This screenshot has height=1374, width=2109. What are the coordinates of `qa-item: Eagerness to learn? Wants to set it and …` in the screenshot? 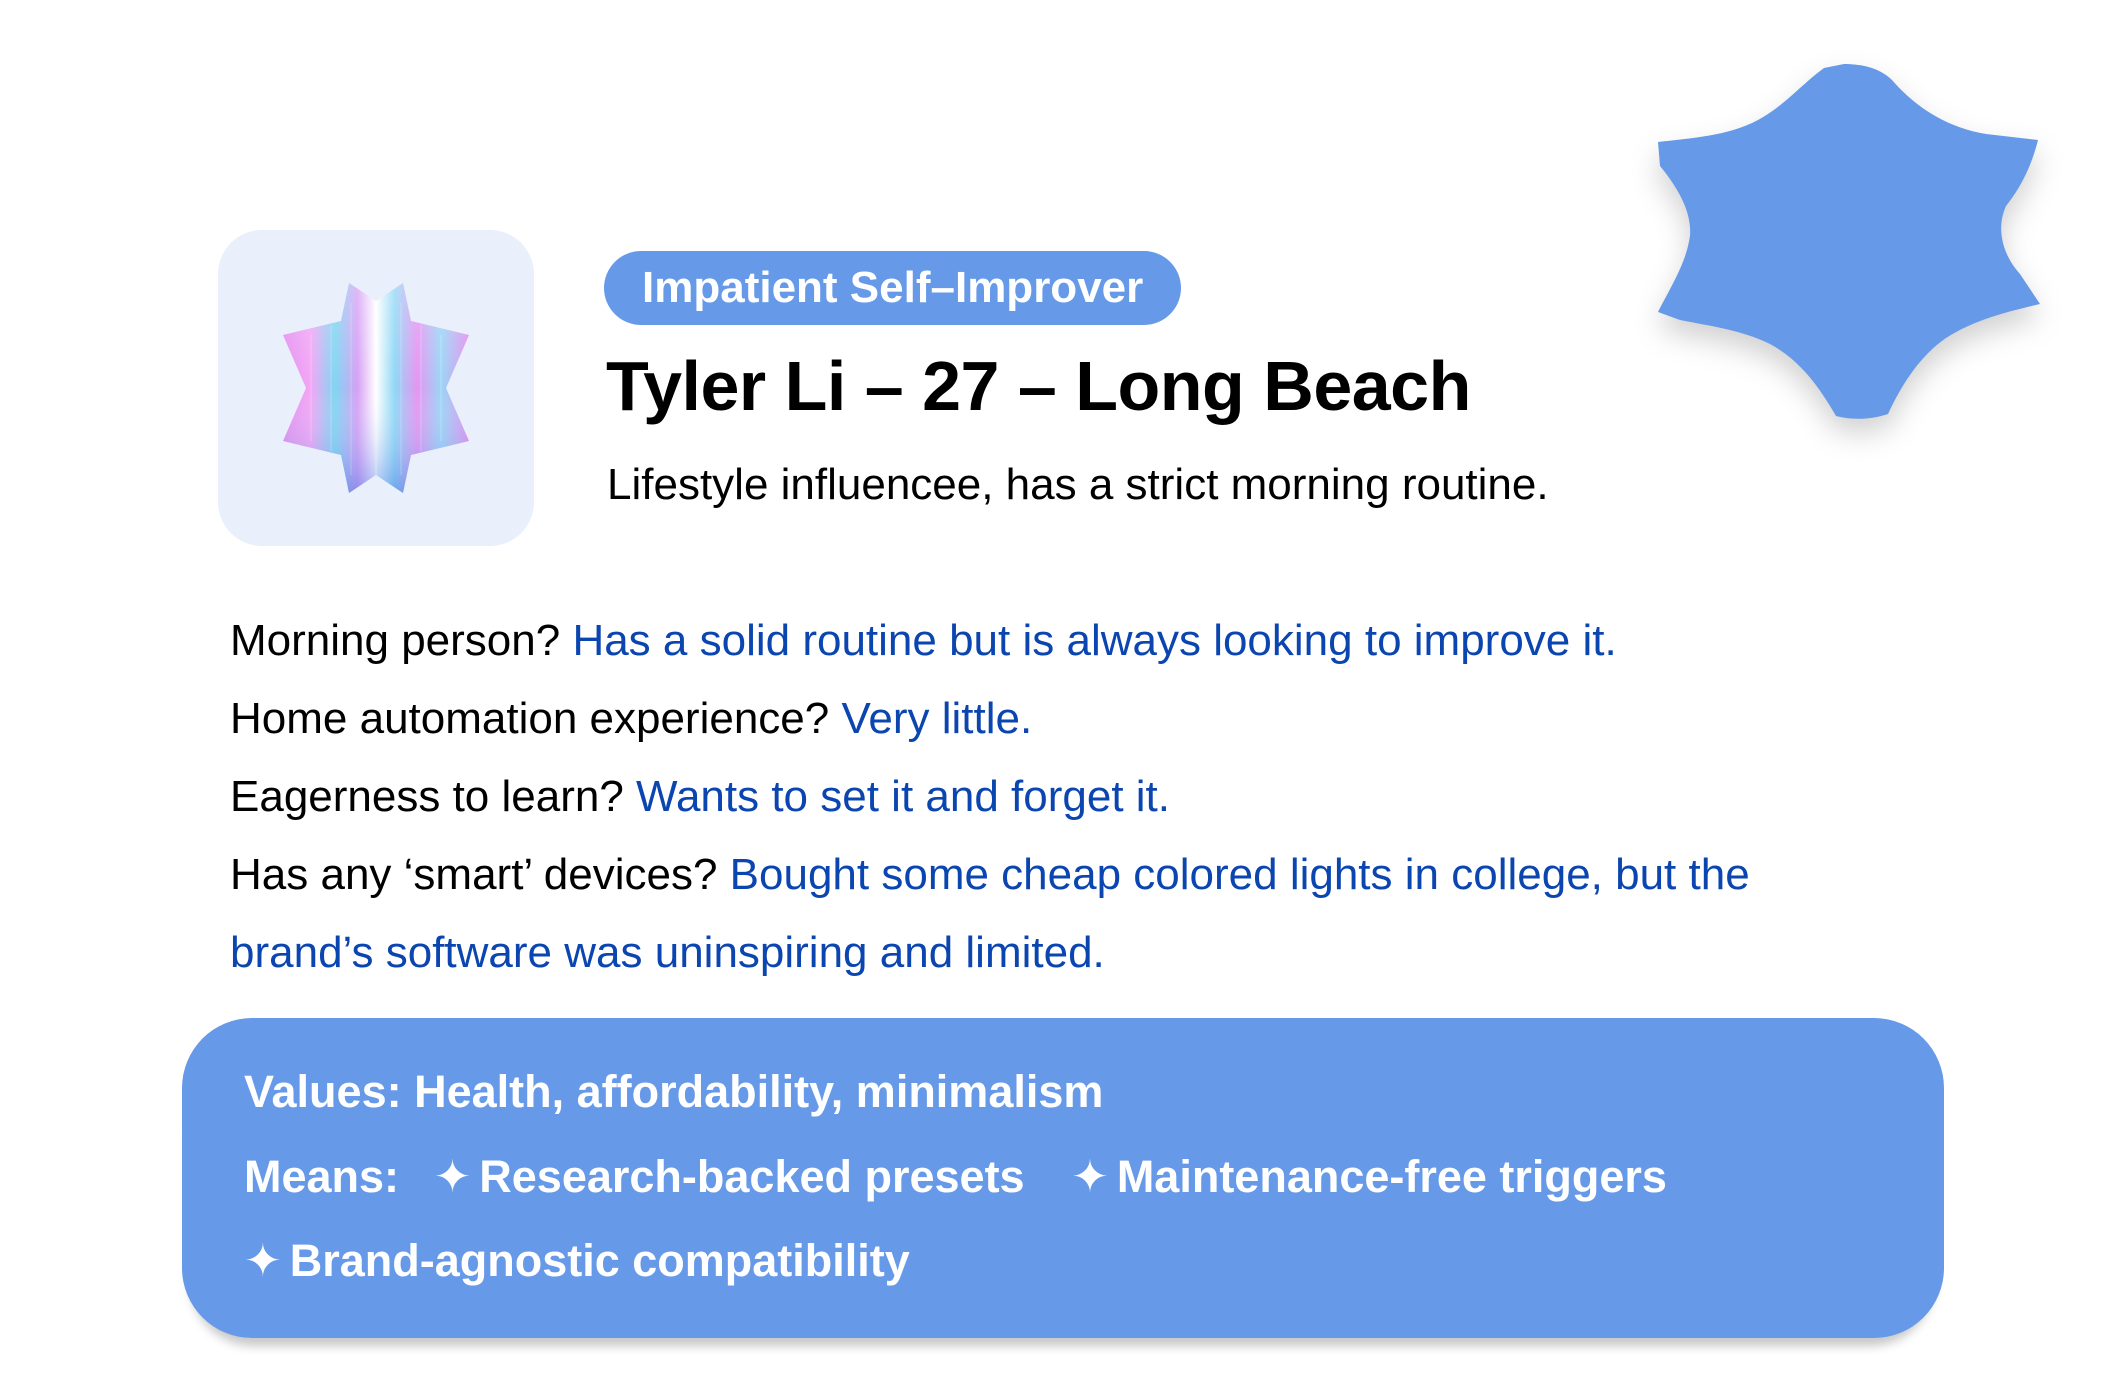 It's located at (1055, 797).